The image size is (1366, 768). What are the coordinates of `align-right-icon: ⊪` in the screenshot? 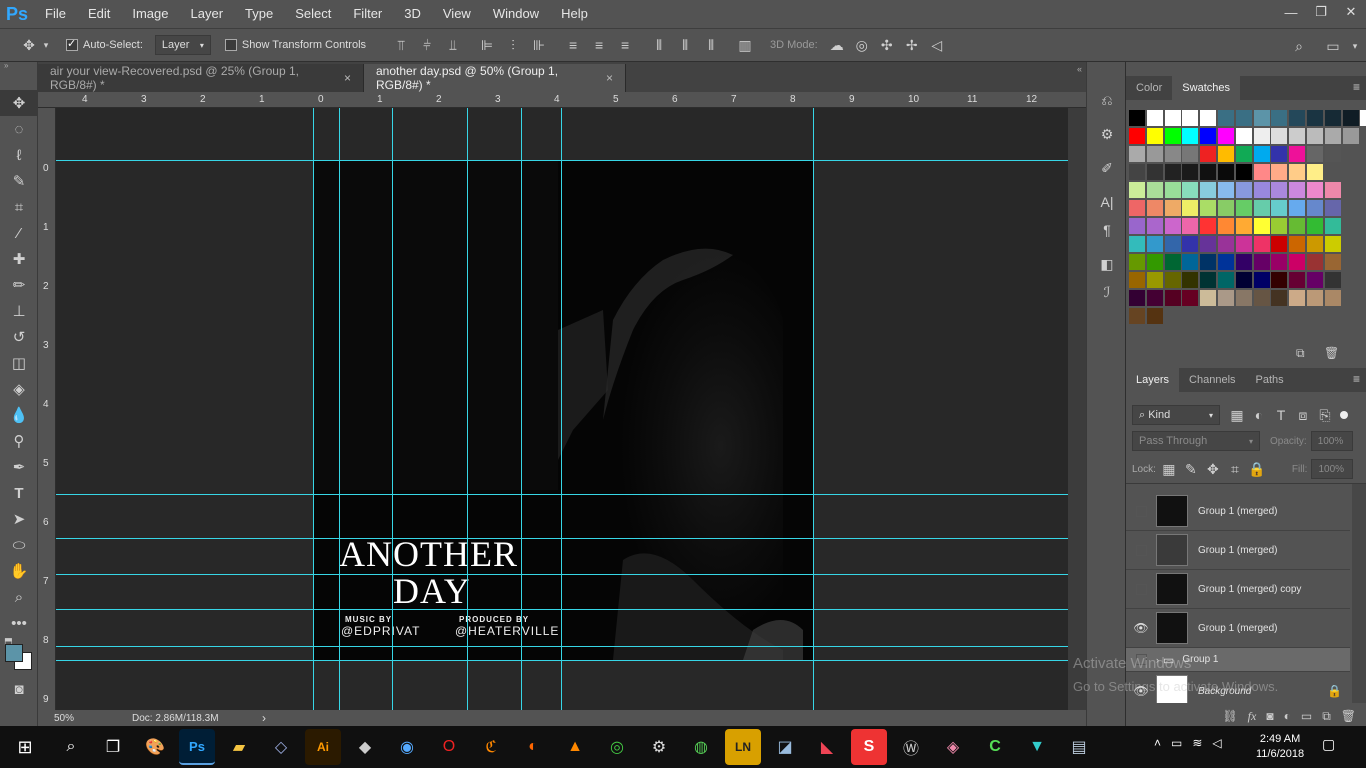 It's located at (539, 45).